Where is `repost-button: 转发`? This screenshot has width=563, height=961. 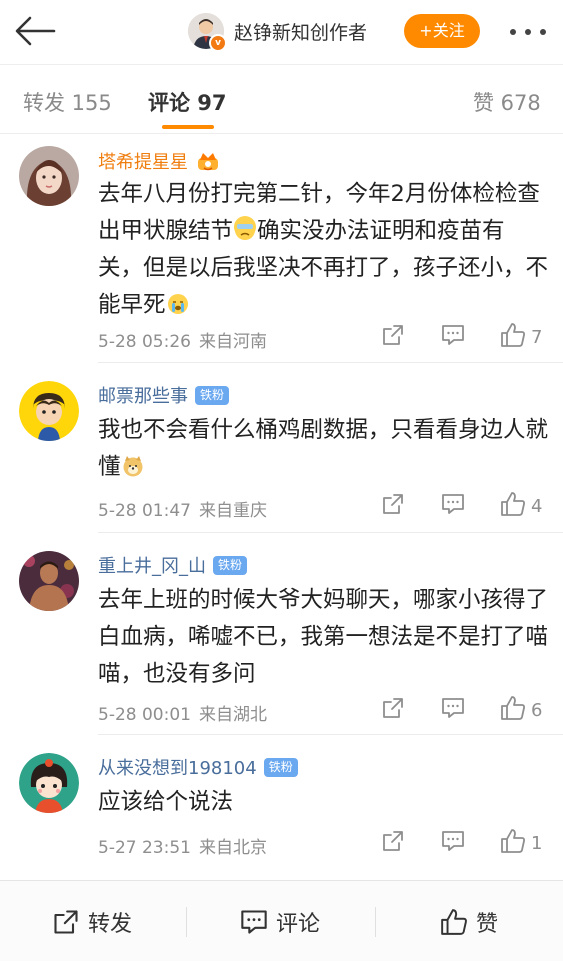
repost-button: 转发 is located at coordinates (92, 922).